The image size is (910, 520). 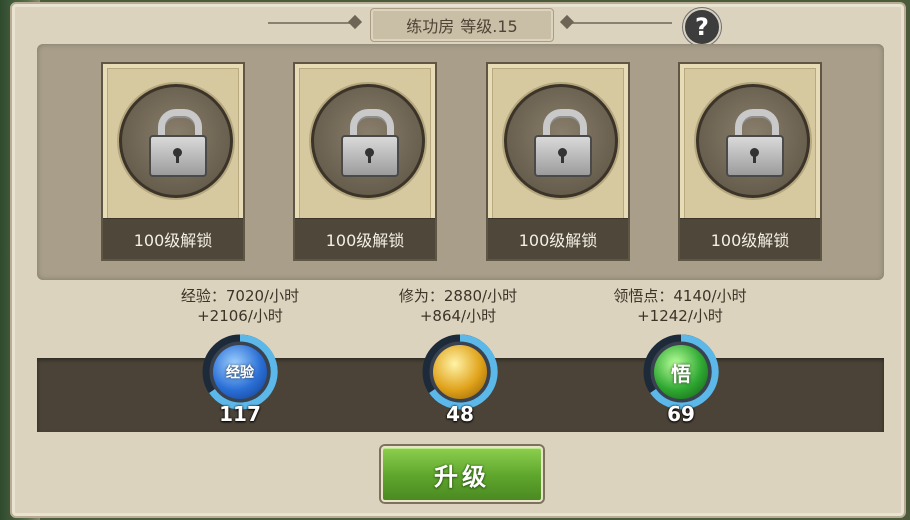 I want to click on cultivation-orb, so click(x=460, y=372).